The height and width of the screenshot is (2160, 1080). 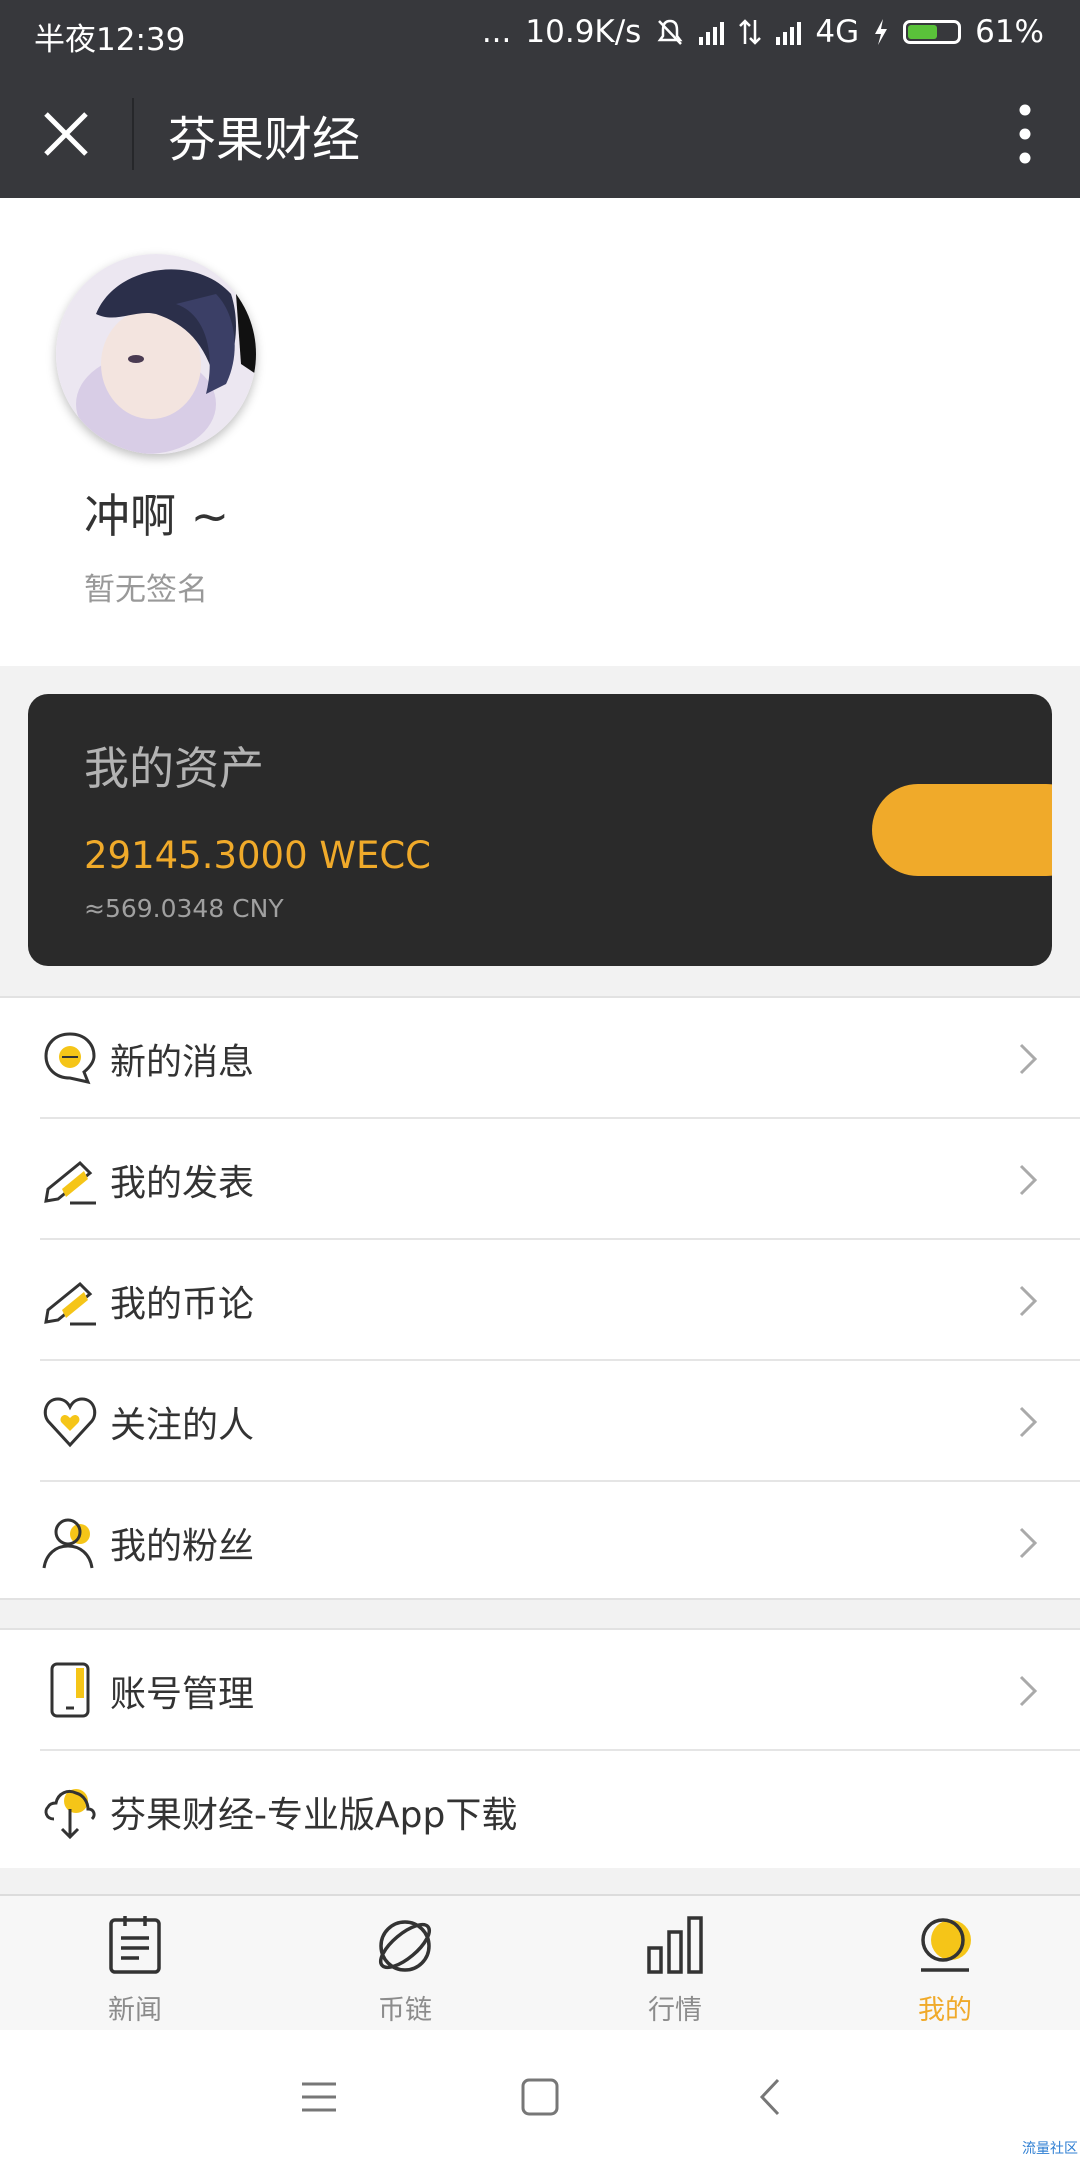 I want to click on user-icon, so click(x=68, y=1543).